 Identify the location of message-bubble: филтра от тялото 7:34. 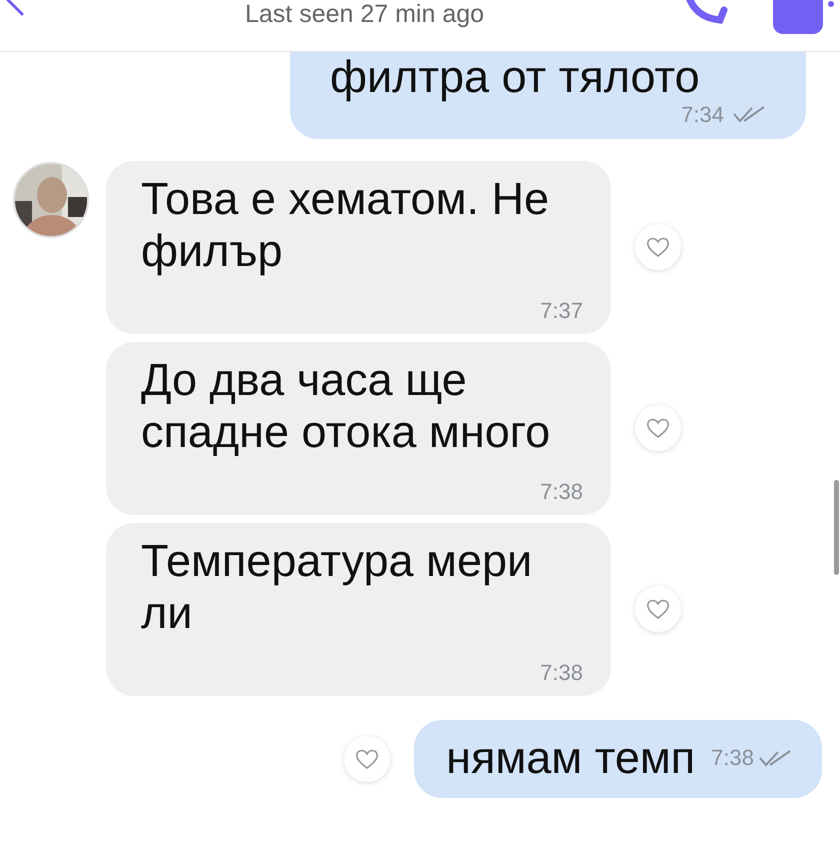
(548, 95).